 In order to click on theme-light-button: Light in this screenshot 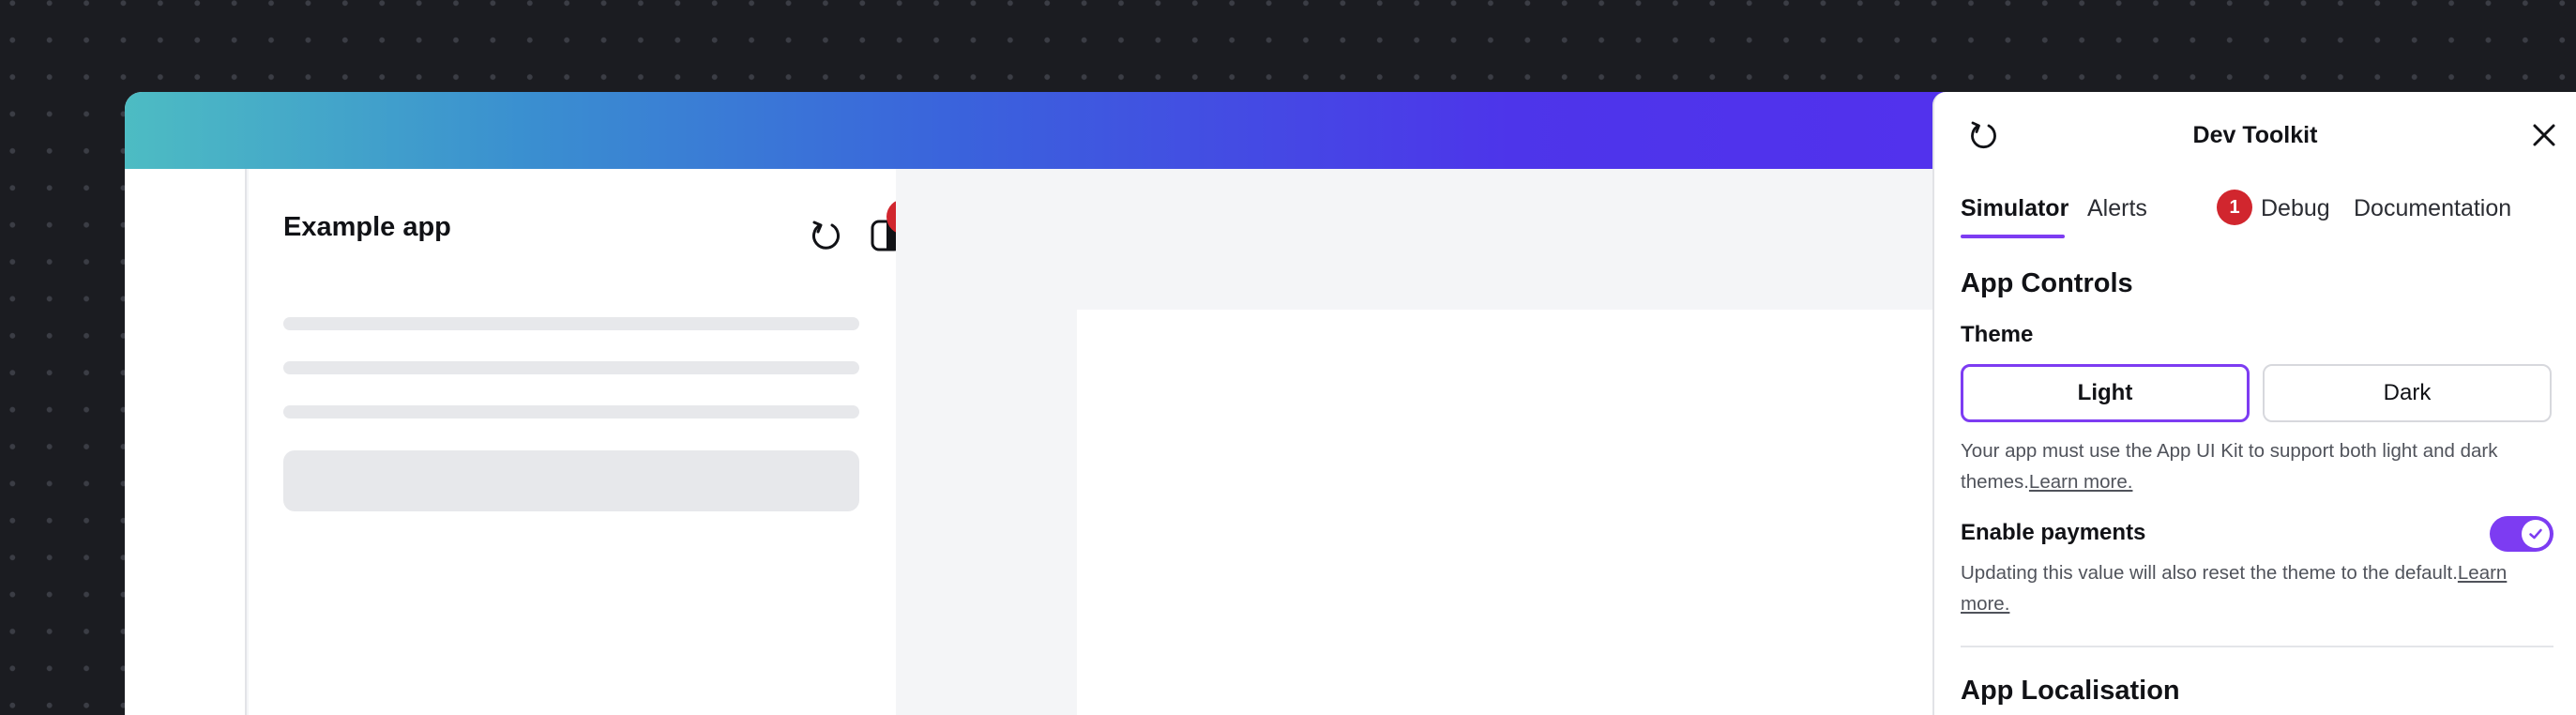, I will do `click(2105, 393)`.